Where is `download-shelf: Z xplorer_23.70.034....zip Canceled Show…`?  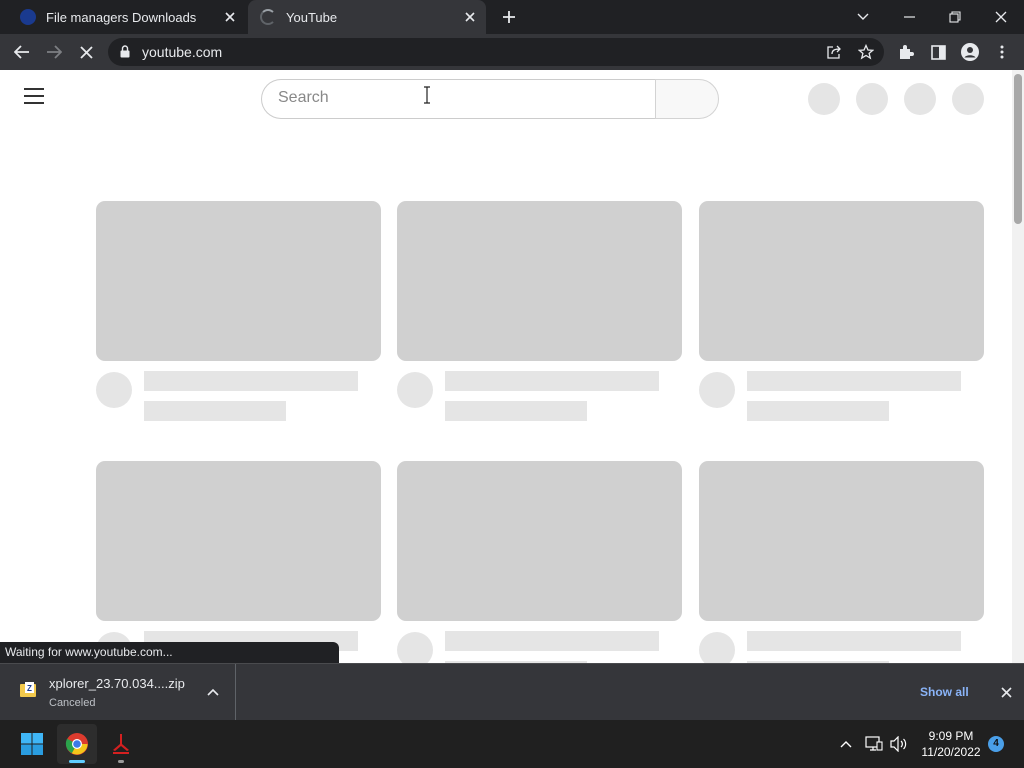
download-shelf: Z xplorer_23.70.034....zip Canceled Show… is located at coordinates (512, 691).